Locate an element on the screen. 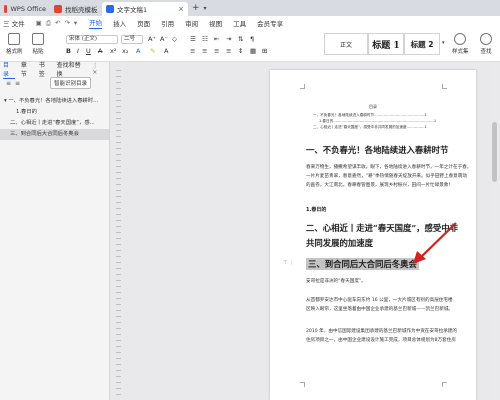  bullets-icon: ☰ is located at coordinates (193, 39).